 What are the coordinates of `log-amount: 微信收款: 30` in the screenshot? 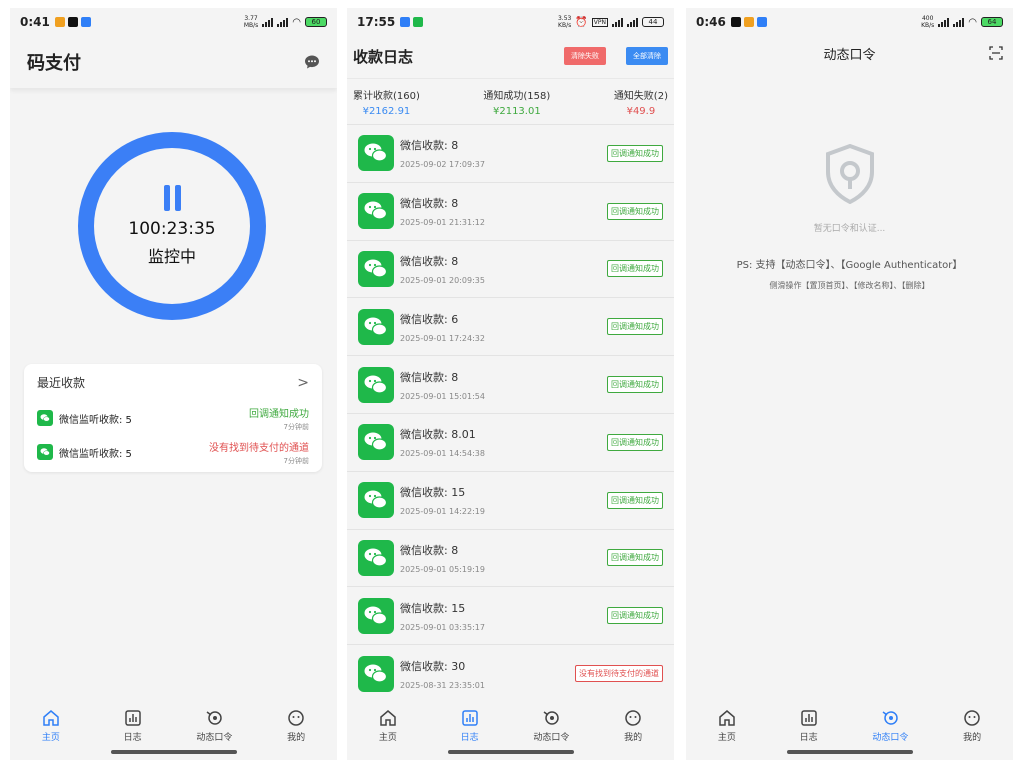 It's located at (433, 666).